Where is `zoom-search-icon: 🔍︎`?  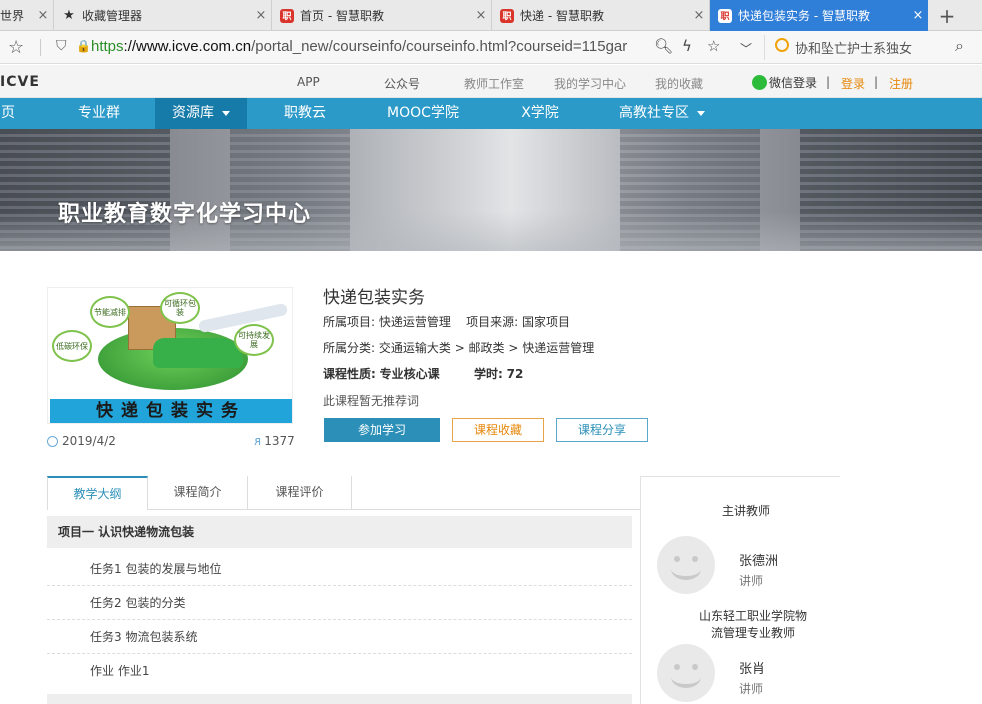
zoom-search-icon: 🔍︎ is located at coordinates (663, 46).